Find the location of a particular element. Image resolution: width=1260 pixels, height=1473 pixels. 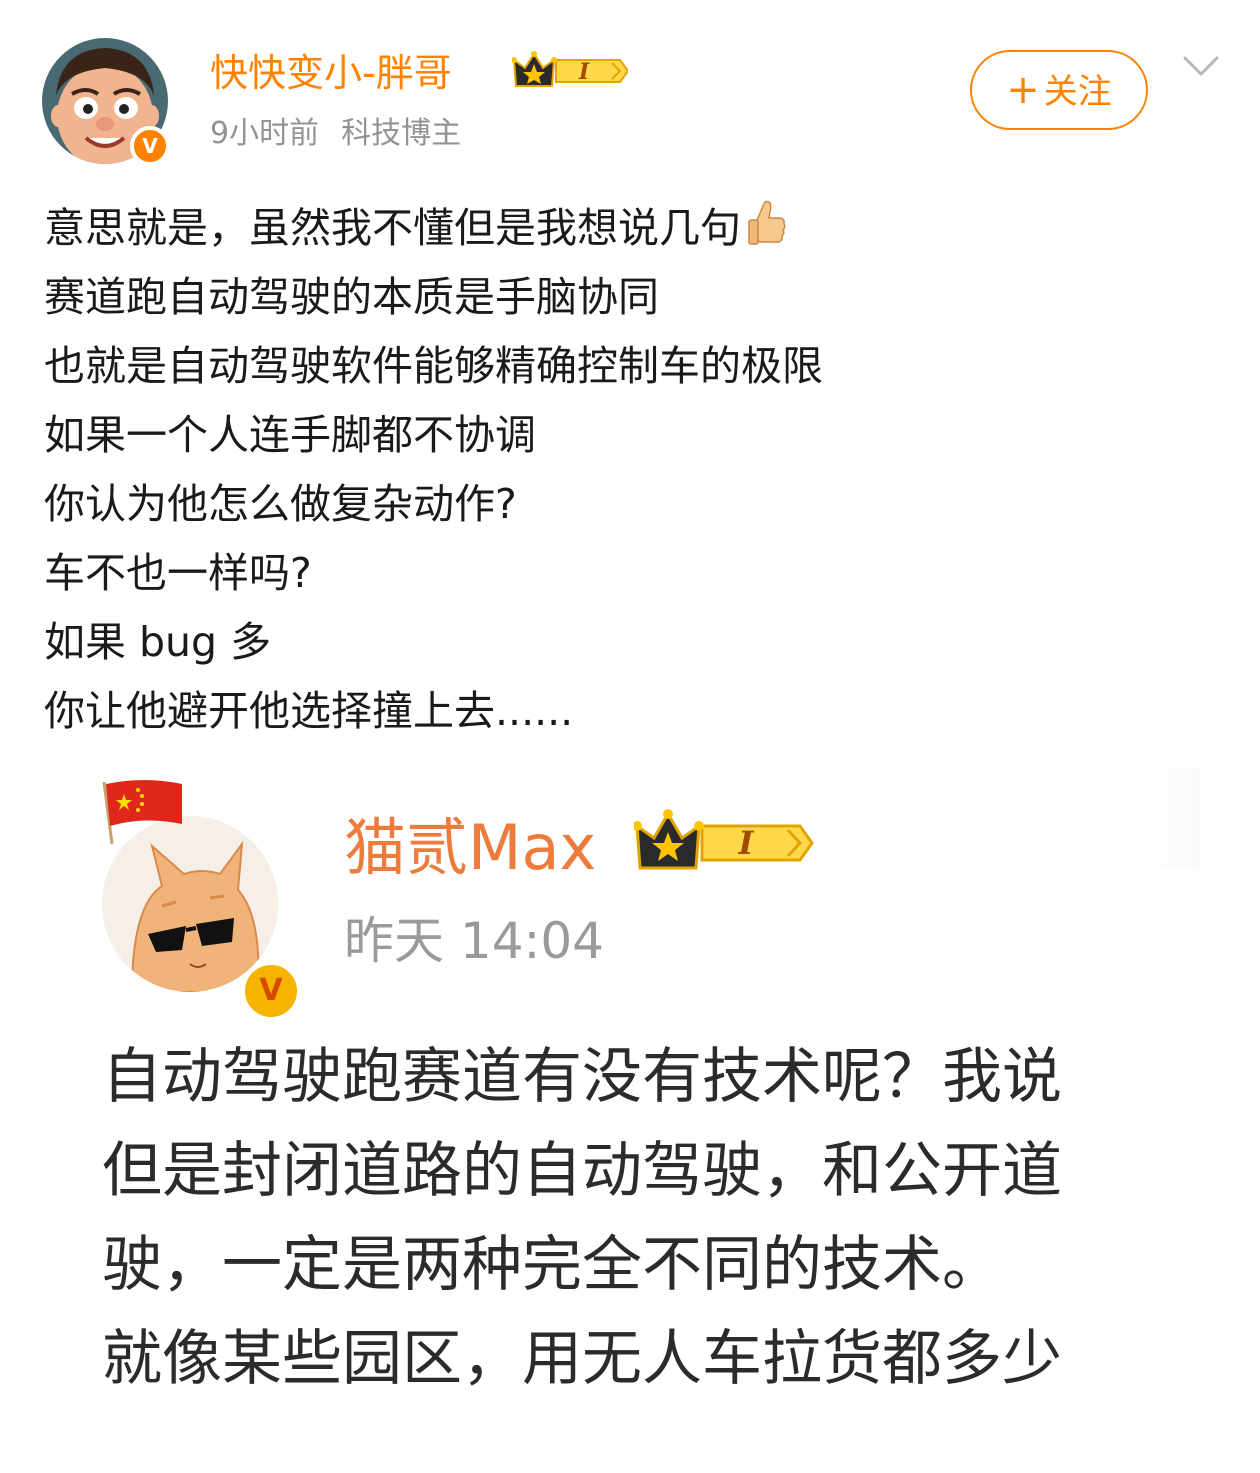

post-time: 9小时前 is located at coordinates (265, 133).